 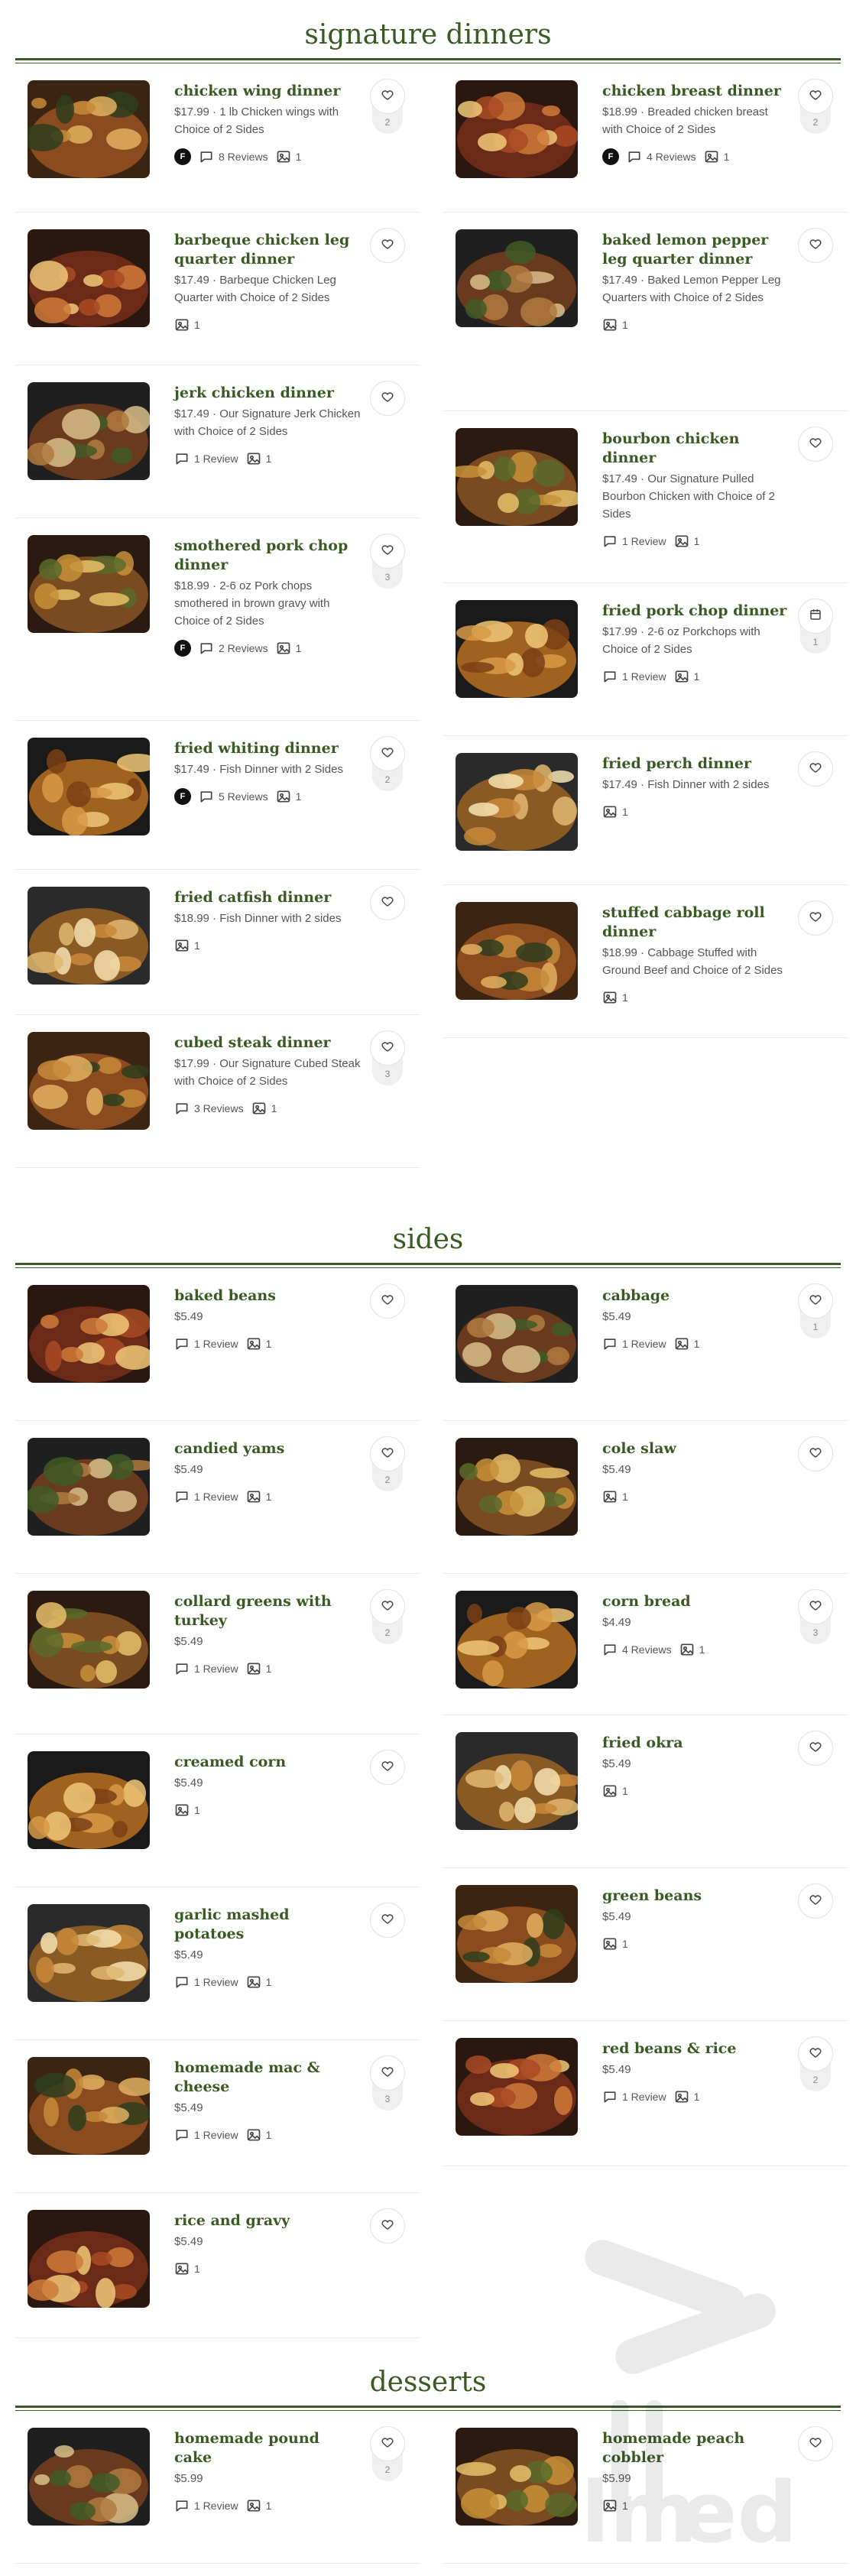 What do you see at coordinates (696, 91) in the screenshot?
I see `menu-item-name: chicken breast dinner` at bounding box center [696, 91].